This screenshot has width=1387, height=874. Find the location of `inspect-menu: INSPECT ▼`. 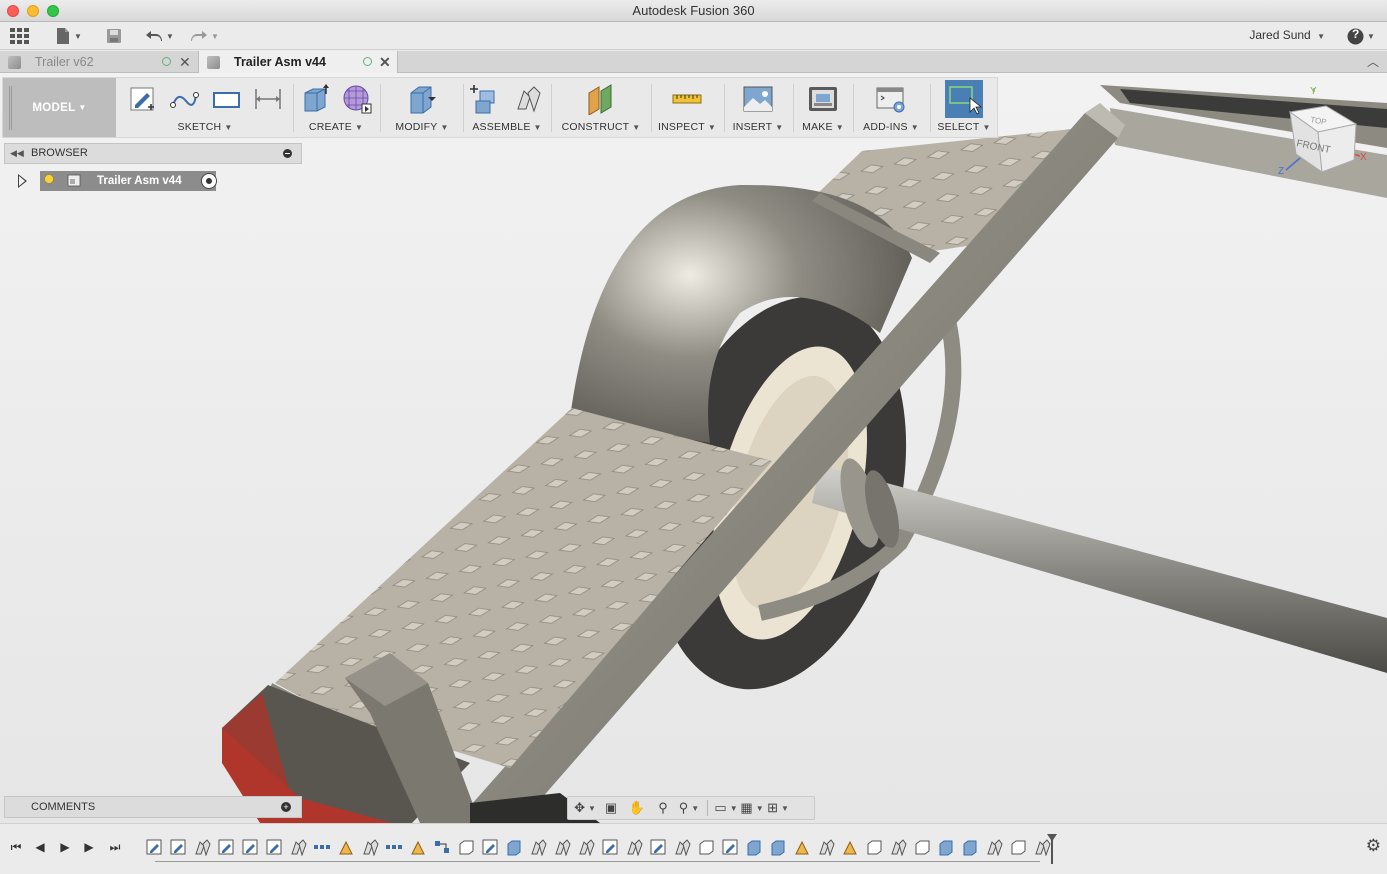

inspect-menu: INSPECT ▼ is located at coordinates (687, 127).